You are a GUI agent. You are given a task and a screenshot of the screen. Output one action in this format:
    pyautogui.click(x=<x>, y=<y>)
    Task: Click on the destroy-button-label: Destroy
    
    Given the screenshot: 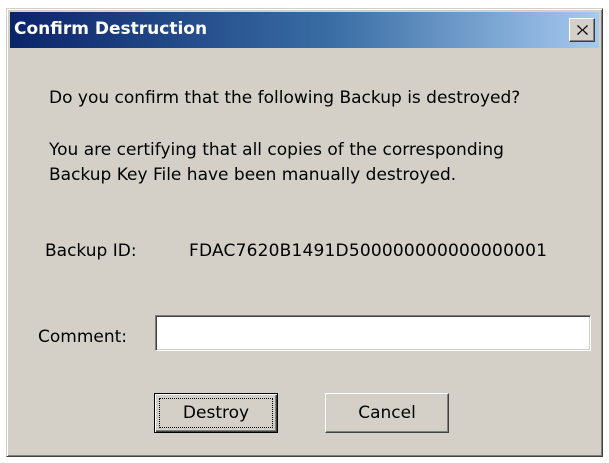 What is the action you would take?
    pyautogui.click(x=216, y=413)
    